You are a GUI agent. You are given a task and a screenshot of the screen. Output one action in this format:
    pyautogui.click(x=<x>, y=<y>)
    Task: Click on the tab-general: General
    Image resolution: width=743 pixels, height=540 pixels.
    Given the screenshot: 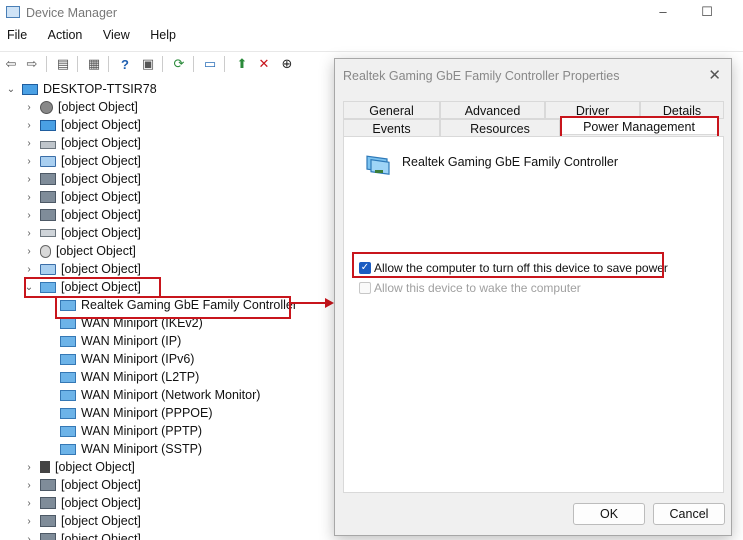 What is the action you would take?
    pyautogui.click(x=391, y=110)
    